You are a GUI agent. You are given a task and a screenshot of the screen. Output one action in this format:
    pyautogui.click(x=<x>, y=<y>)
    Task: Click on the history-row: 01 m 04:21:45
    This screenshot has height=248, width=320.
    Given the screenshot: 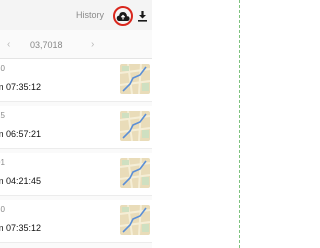 What is the action you would take?
    pyautogui.click(x=76, y=174)
    